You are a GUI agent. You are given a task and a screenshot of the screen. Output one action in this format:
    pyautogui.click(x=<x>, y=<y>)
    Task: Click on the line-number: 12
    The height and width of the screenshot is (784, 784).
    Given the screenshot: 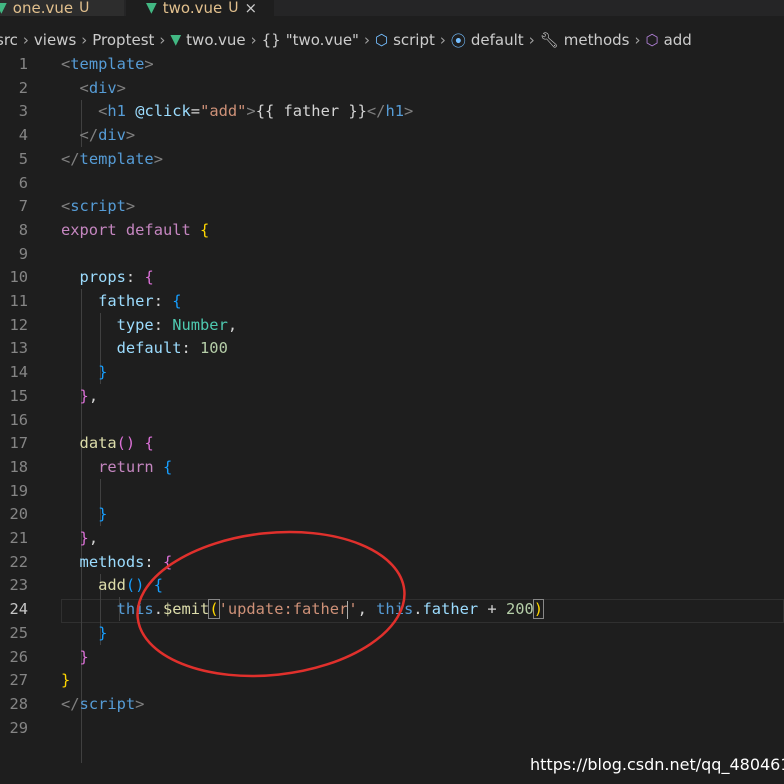 What is the action you would take?
    pyautogui.click(x=18, y=324)
    